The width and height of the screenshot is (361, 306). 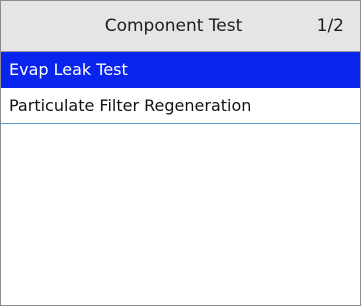 What do you see at coordinates (180, 70) in the screenshot?
I see `menu-item-evap-leak-test: Evap Leak Test` at bounding box center [180, 70].